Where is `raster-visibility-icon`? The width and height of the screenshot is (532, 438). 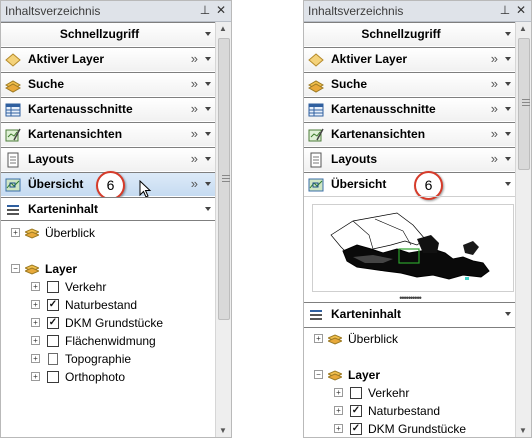 raster-visibility-icon is located at coordinates (53, 359).